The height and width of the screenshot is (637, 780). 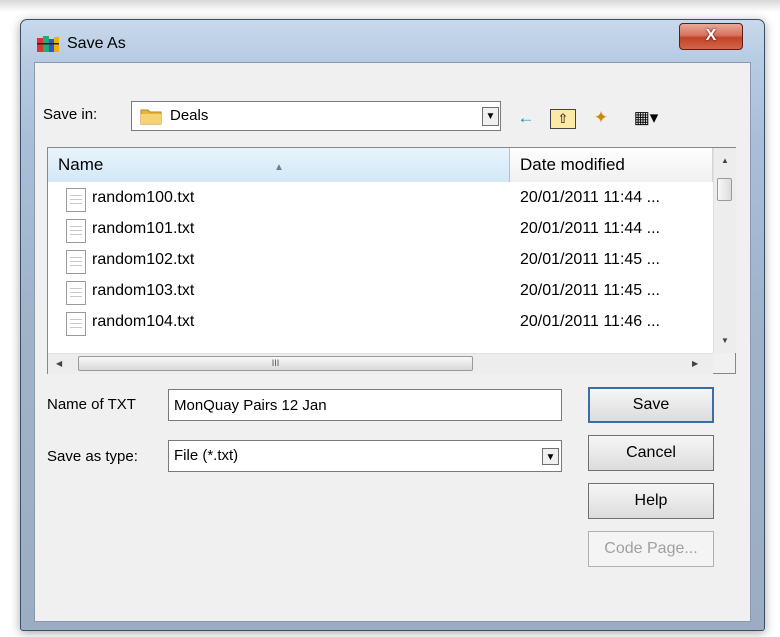 I want to click on filename-input, so click(x=365, y=405).